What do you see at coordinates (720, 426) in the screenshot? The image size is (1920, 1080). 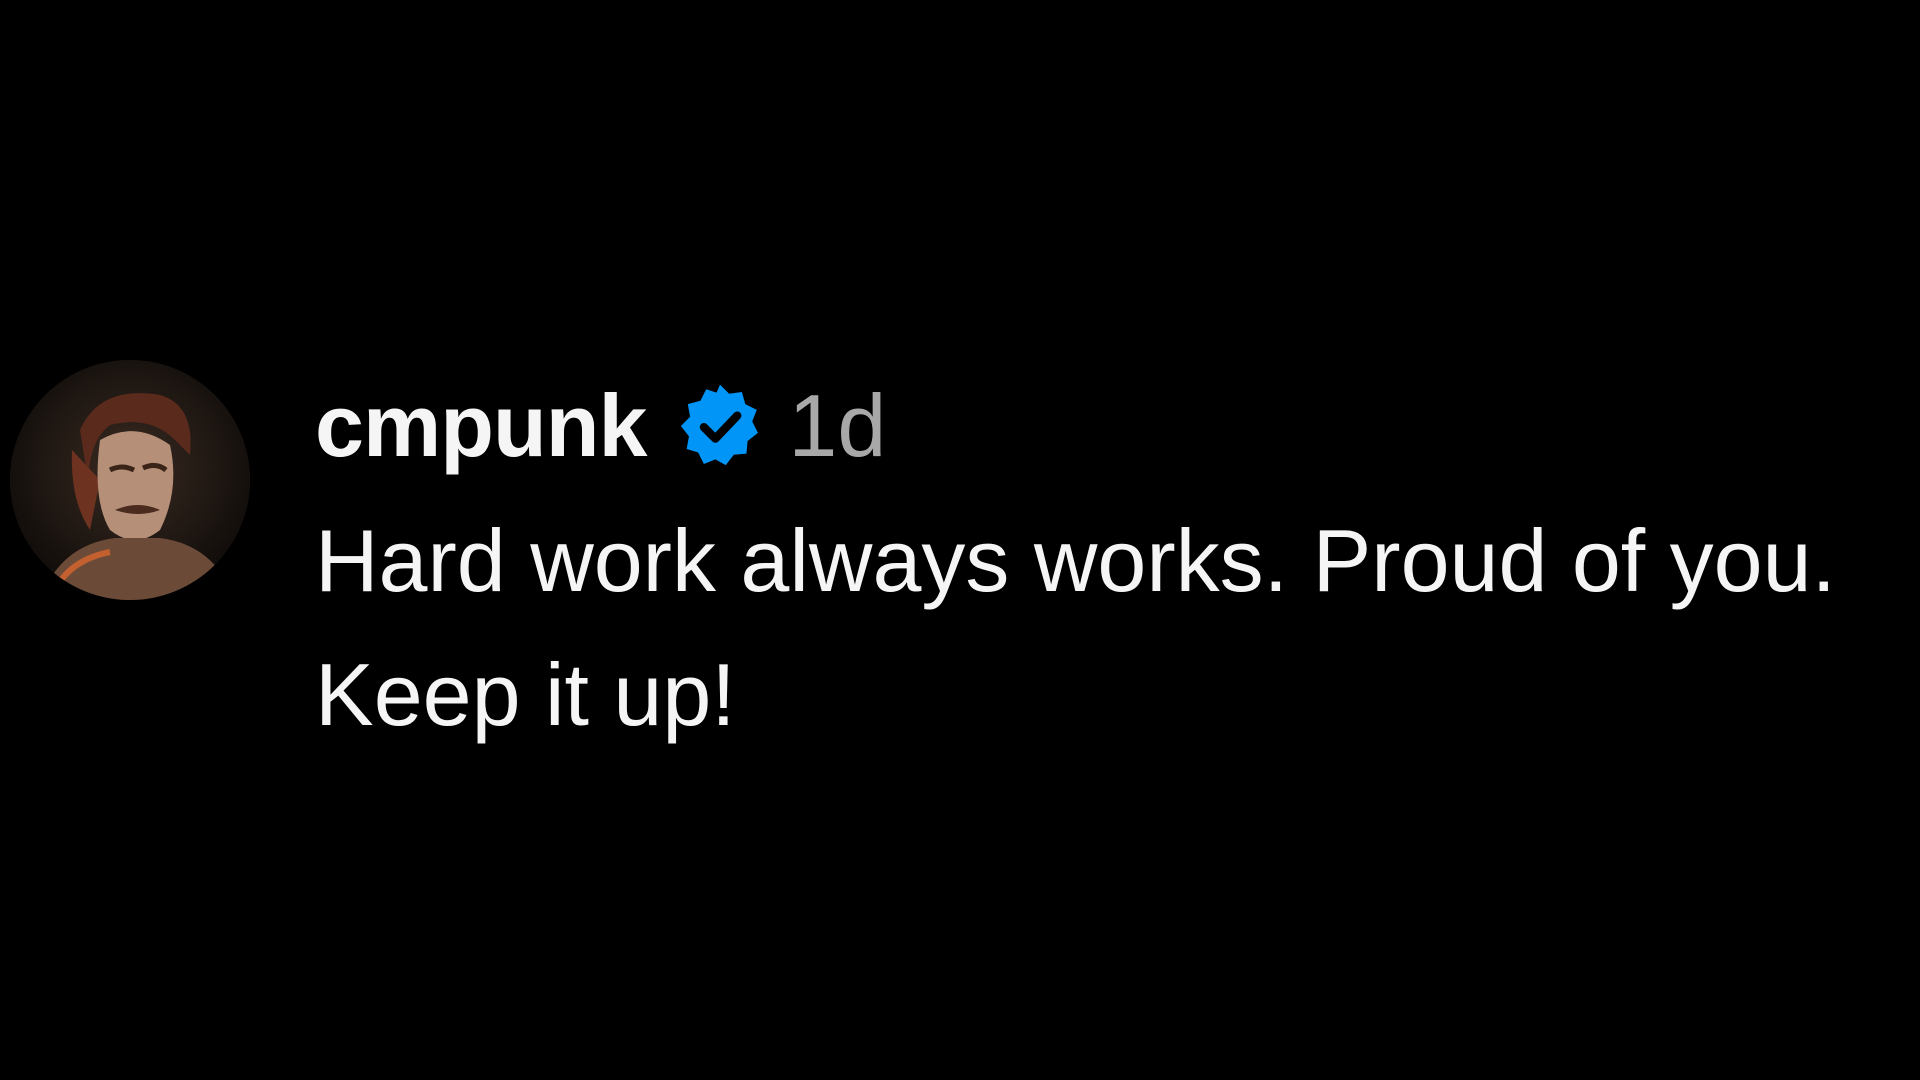 I see `verified-badge-icon` at bounding box center [720, 426].